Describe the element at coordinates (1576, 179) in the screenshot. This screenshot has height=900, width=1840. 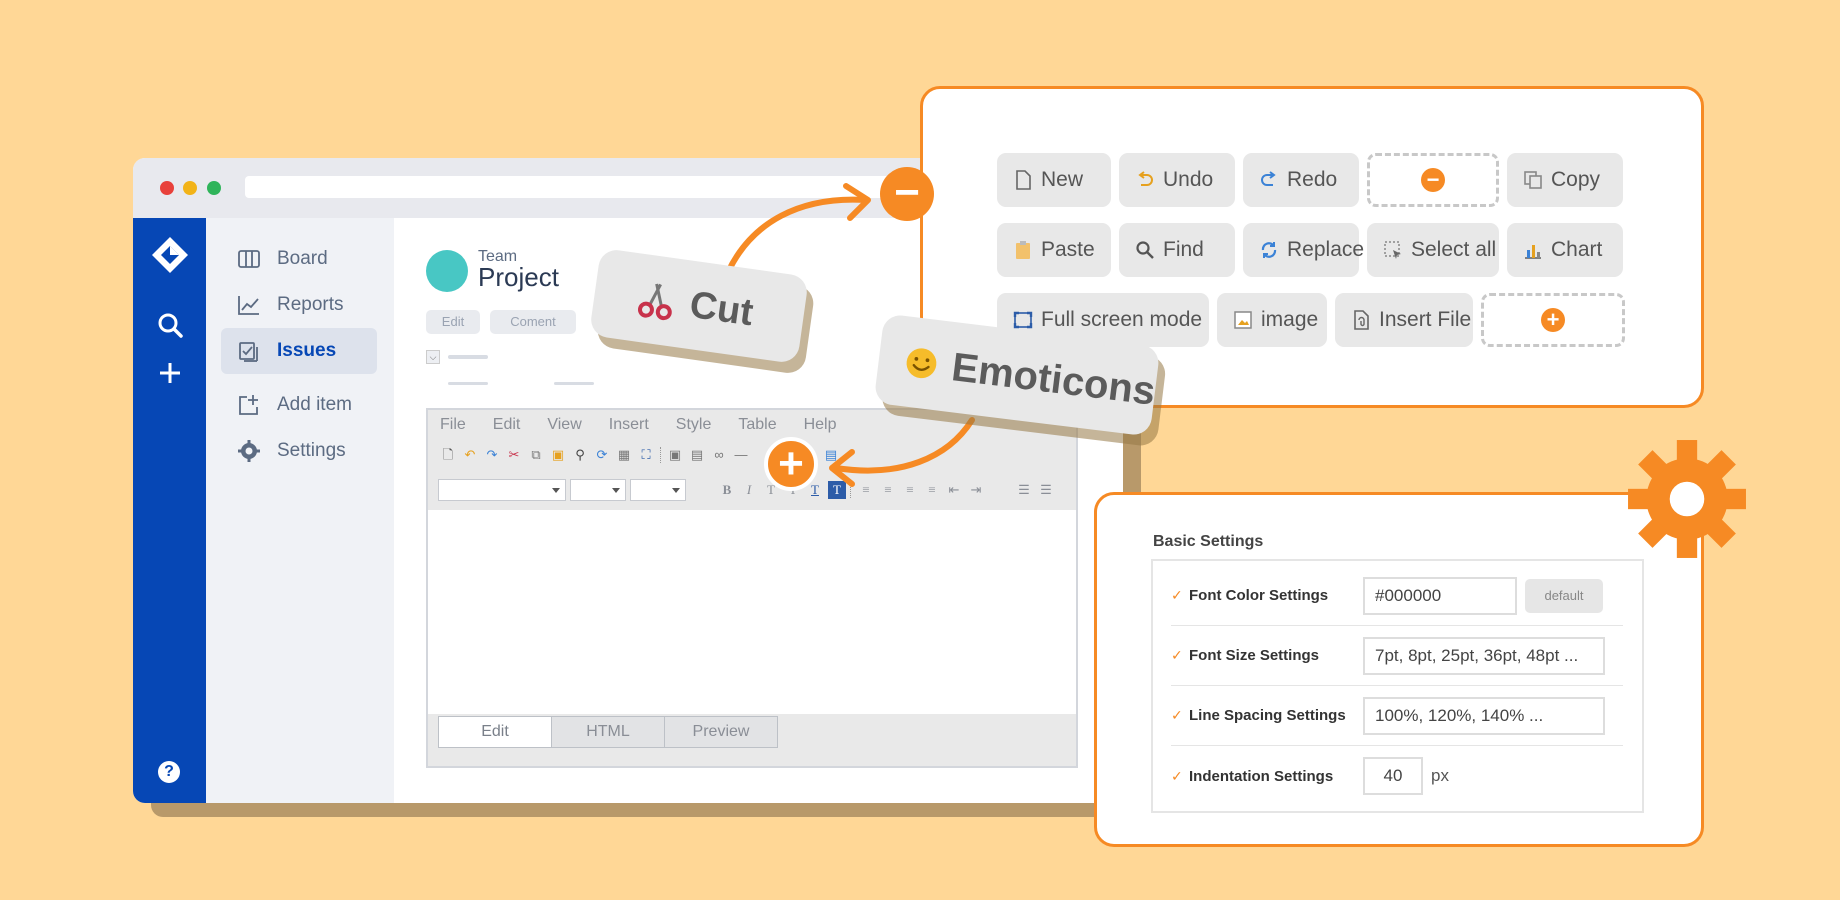
I see `button-label: Copy` at that location.